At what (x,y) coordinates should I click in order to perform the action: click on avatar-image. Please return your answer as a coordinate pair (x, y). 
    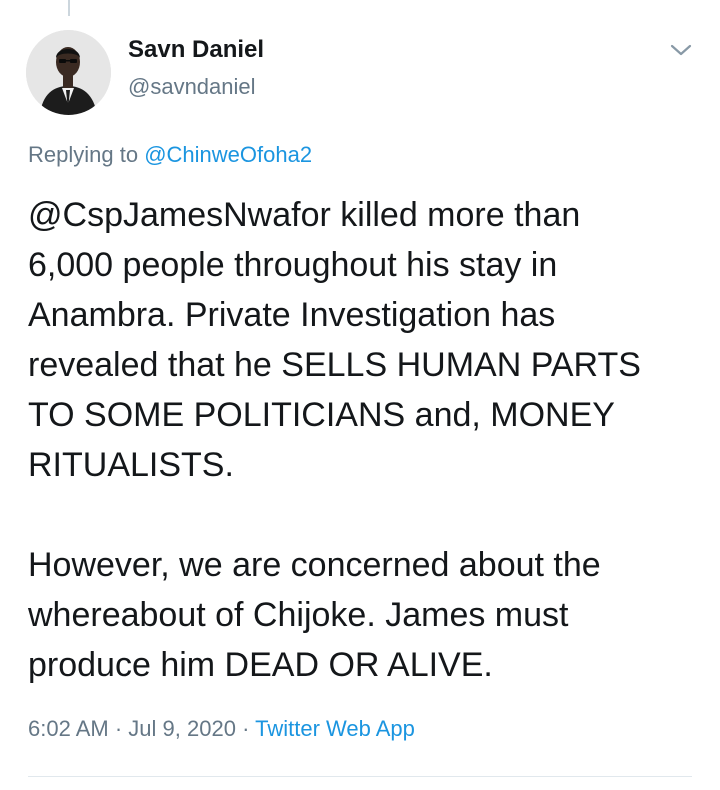
    Looking at the image, I should click on (68, 72).